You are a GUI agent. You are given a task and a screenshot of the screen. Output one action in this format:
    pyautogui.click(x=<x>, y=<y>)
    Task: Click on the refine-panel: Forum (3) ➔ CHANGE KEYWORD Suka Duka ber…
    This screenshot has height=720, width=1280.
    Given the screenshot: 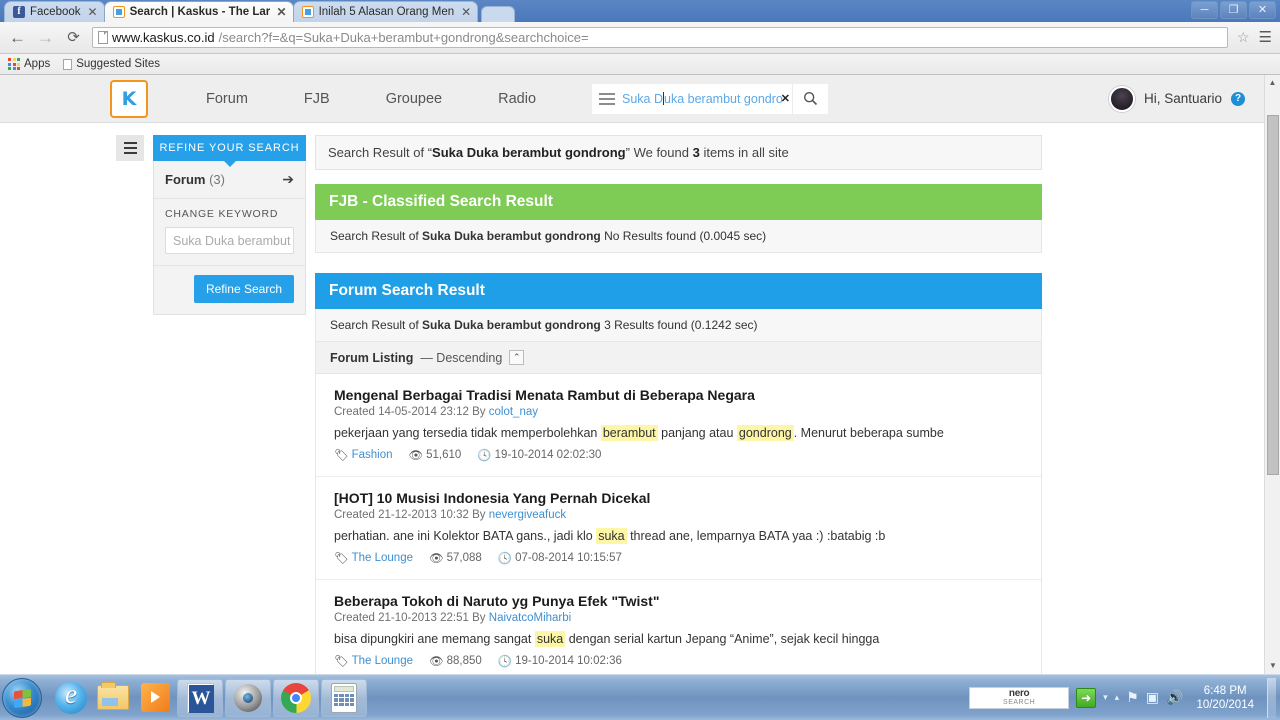 What is the action you would take?
    pyautogui.click(x=229, y=238)
    